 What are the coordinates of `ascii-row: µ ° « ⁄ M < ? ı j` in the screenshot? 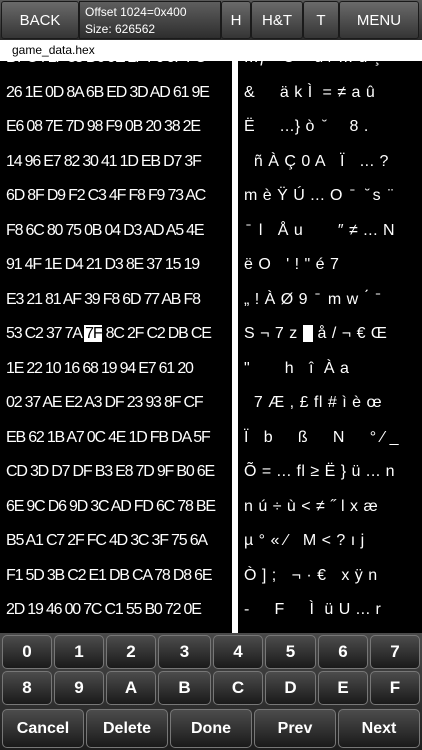 It's located at (304, 540).